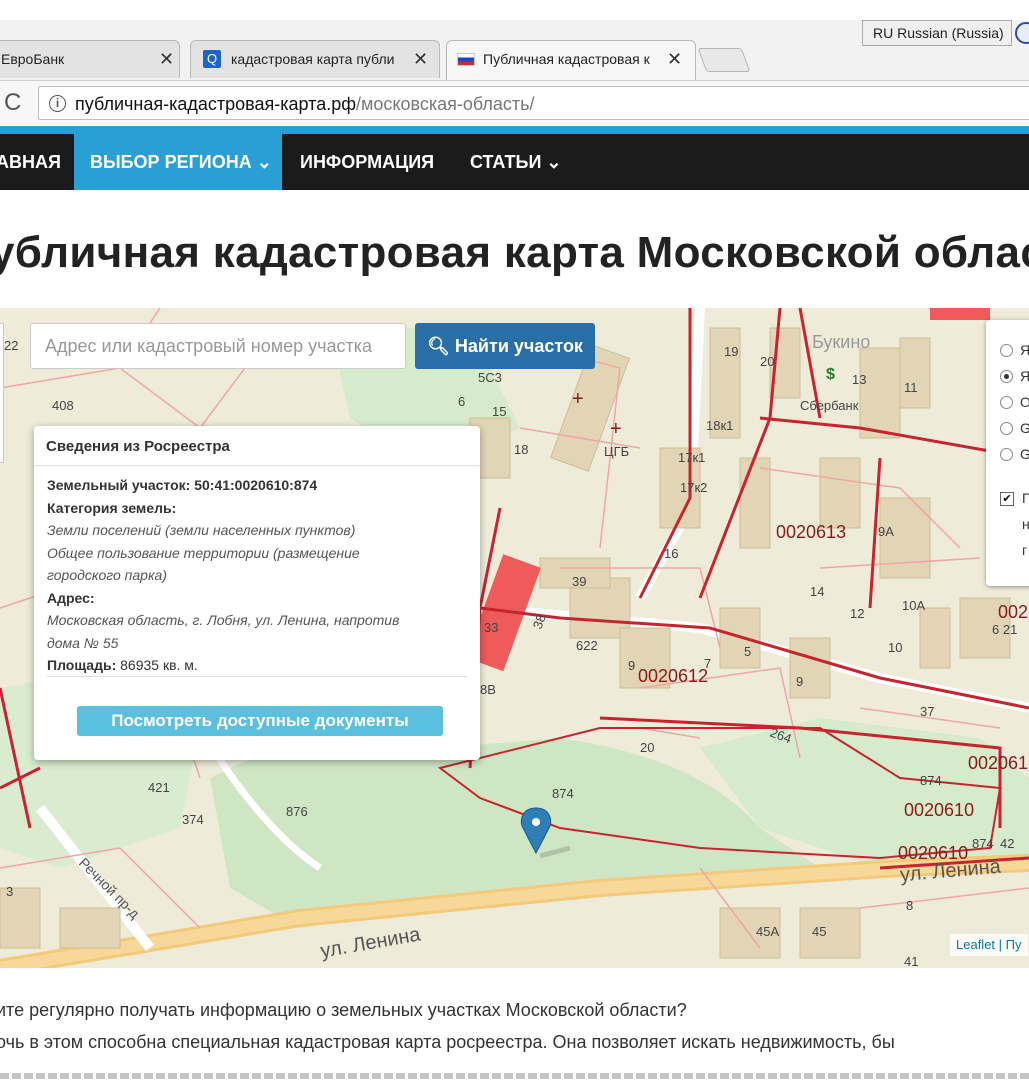  Describe the element at coordinates (11, 345) in the screenshot. I see `house-number: 22` at that location.